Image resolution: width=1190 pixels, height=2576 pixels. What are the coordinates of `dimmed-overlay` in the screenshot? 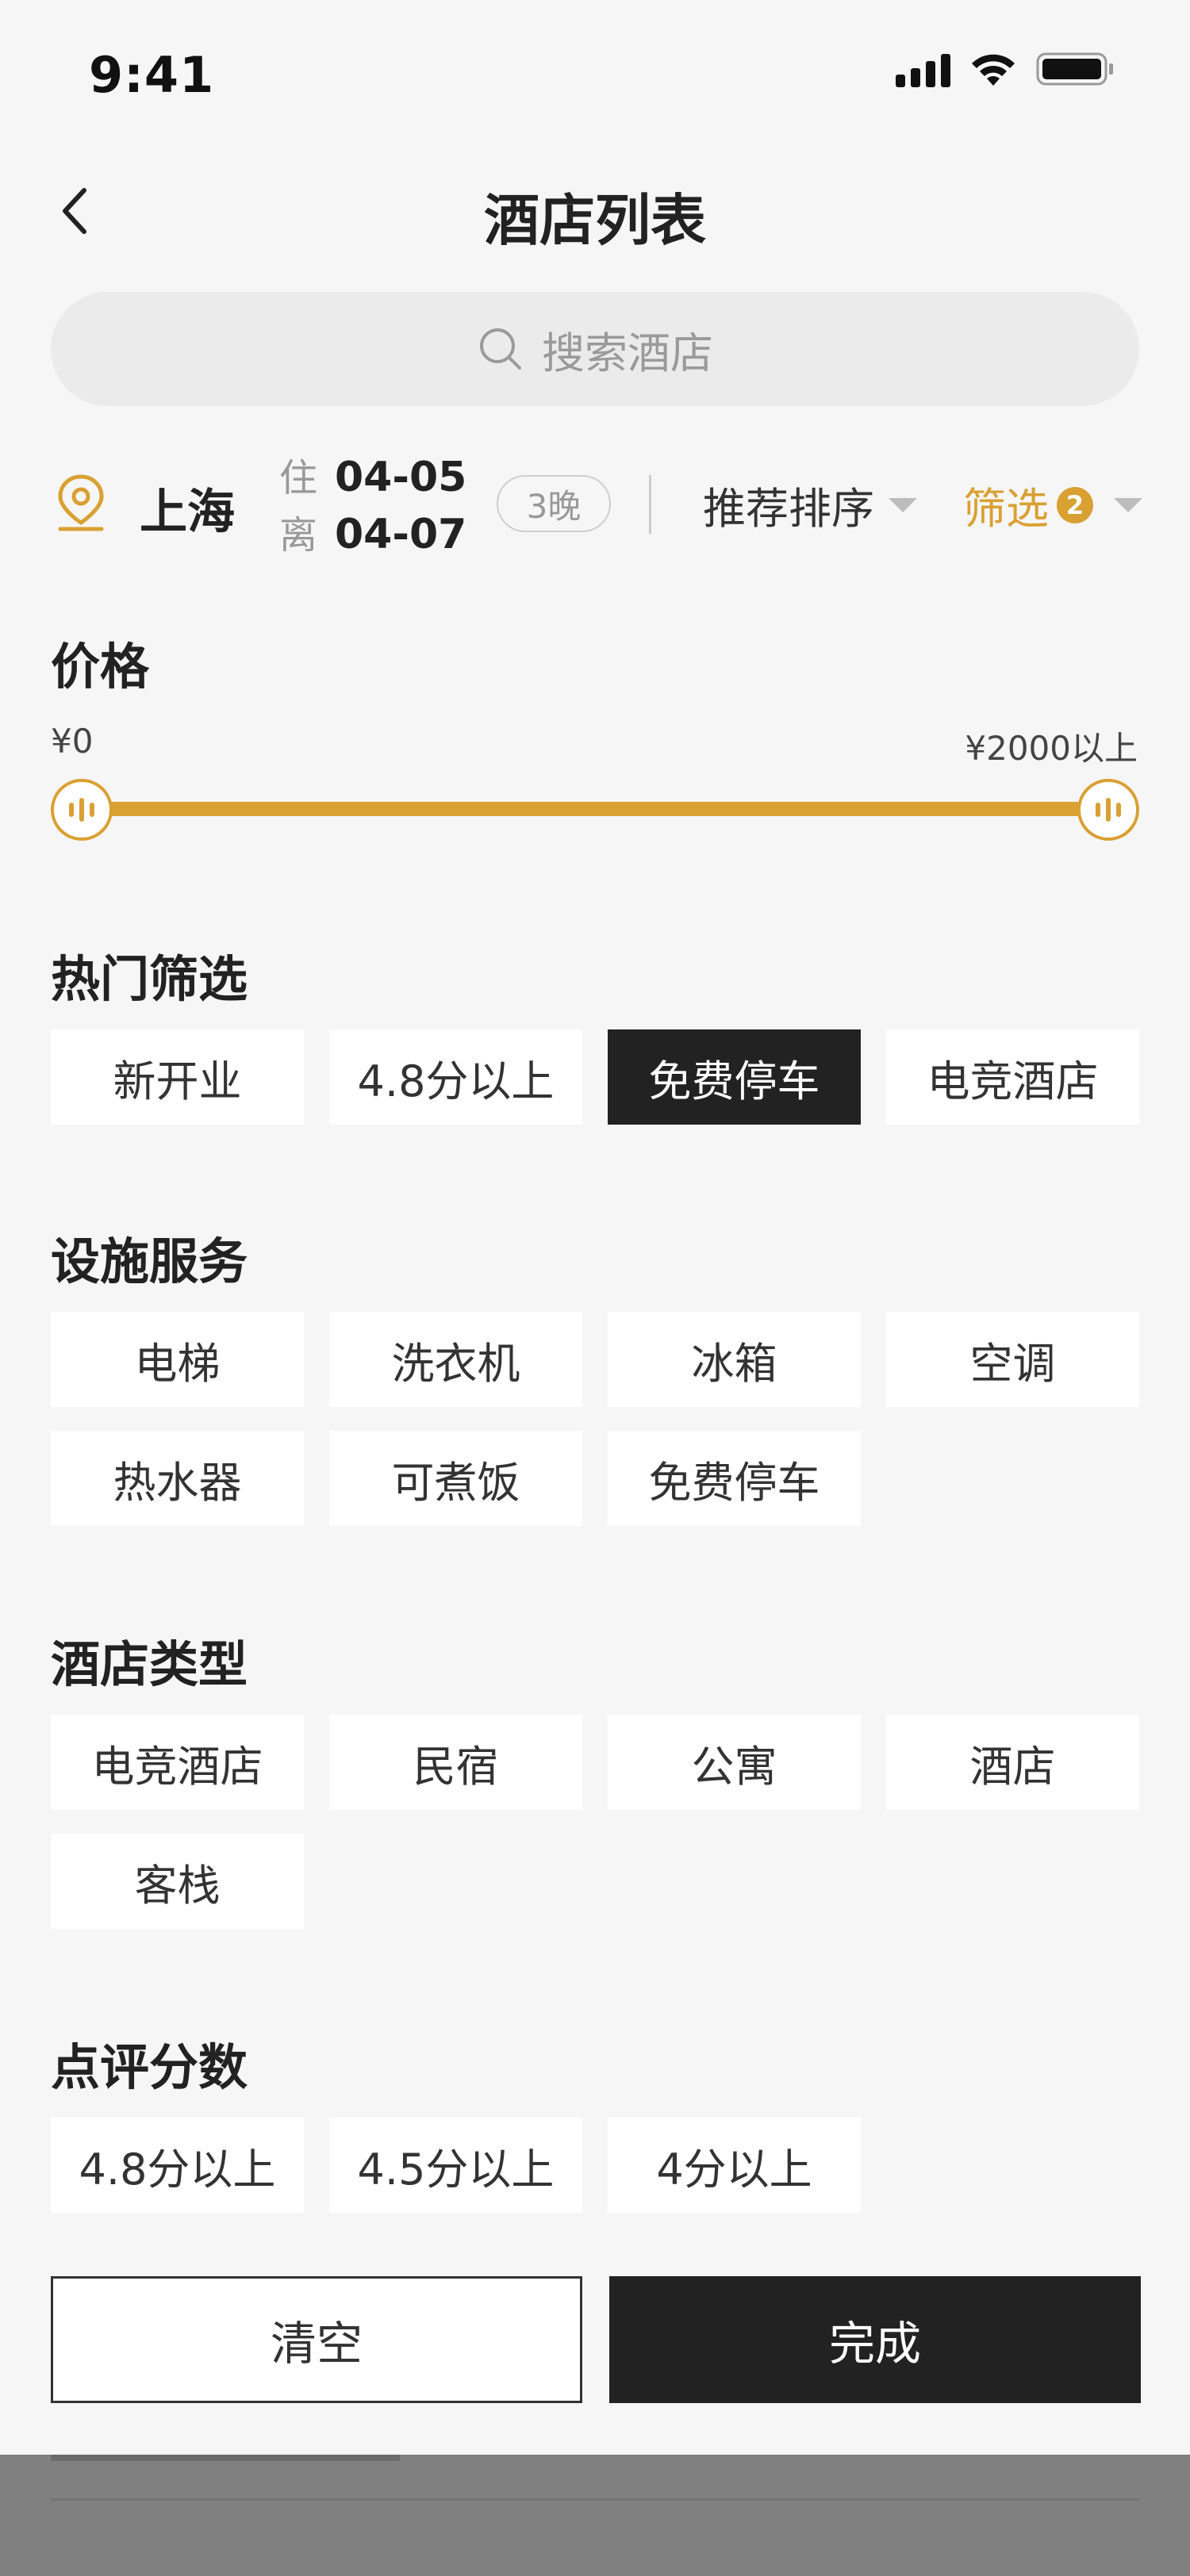 It's located at (595, 2515).